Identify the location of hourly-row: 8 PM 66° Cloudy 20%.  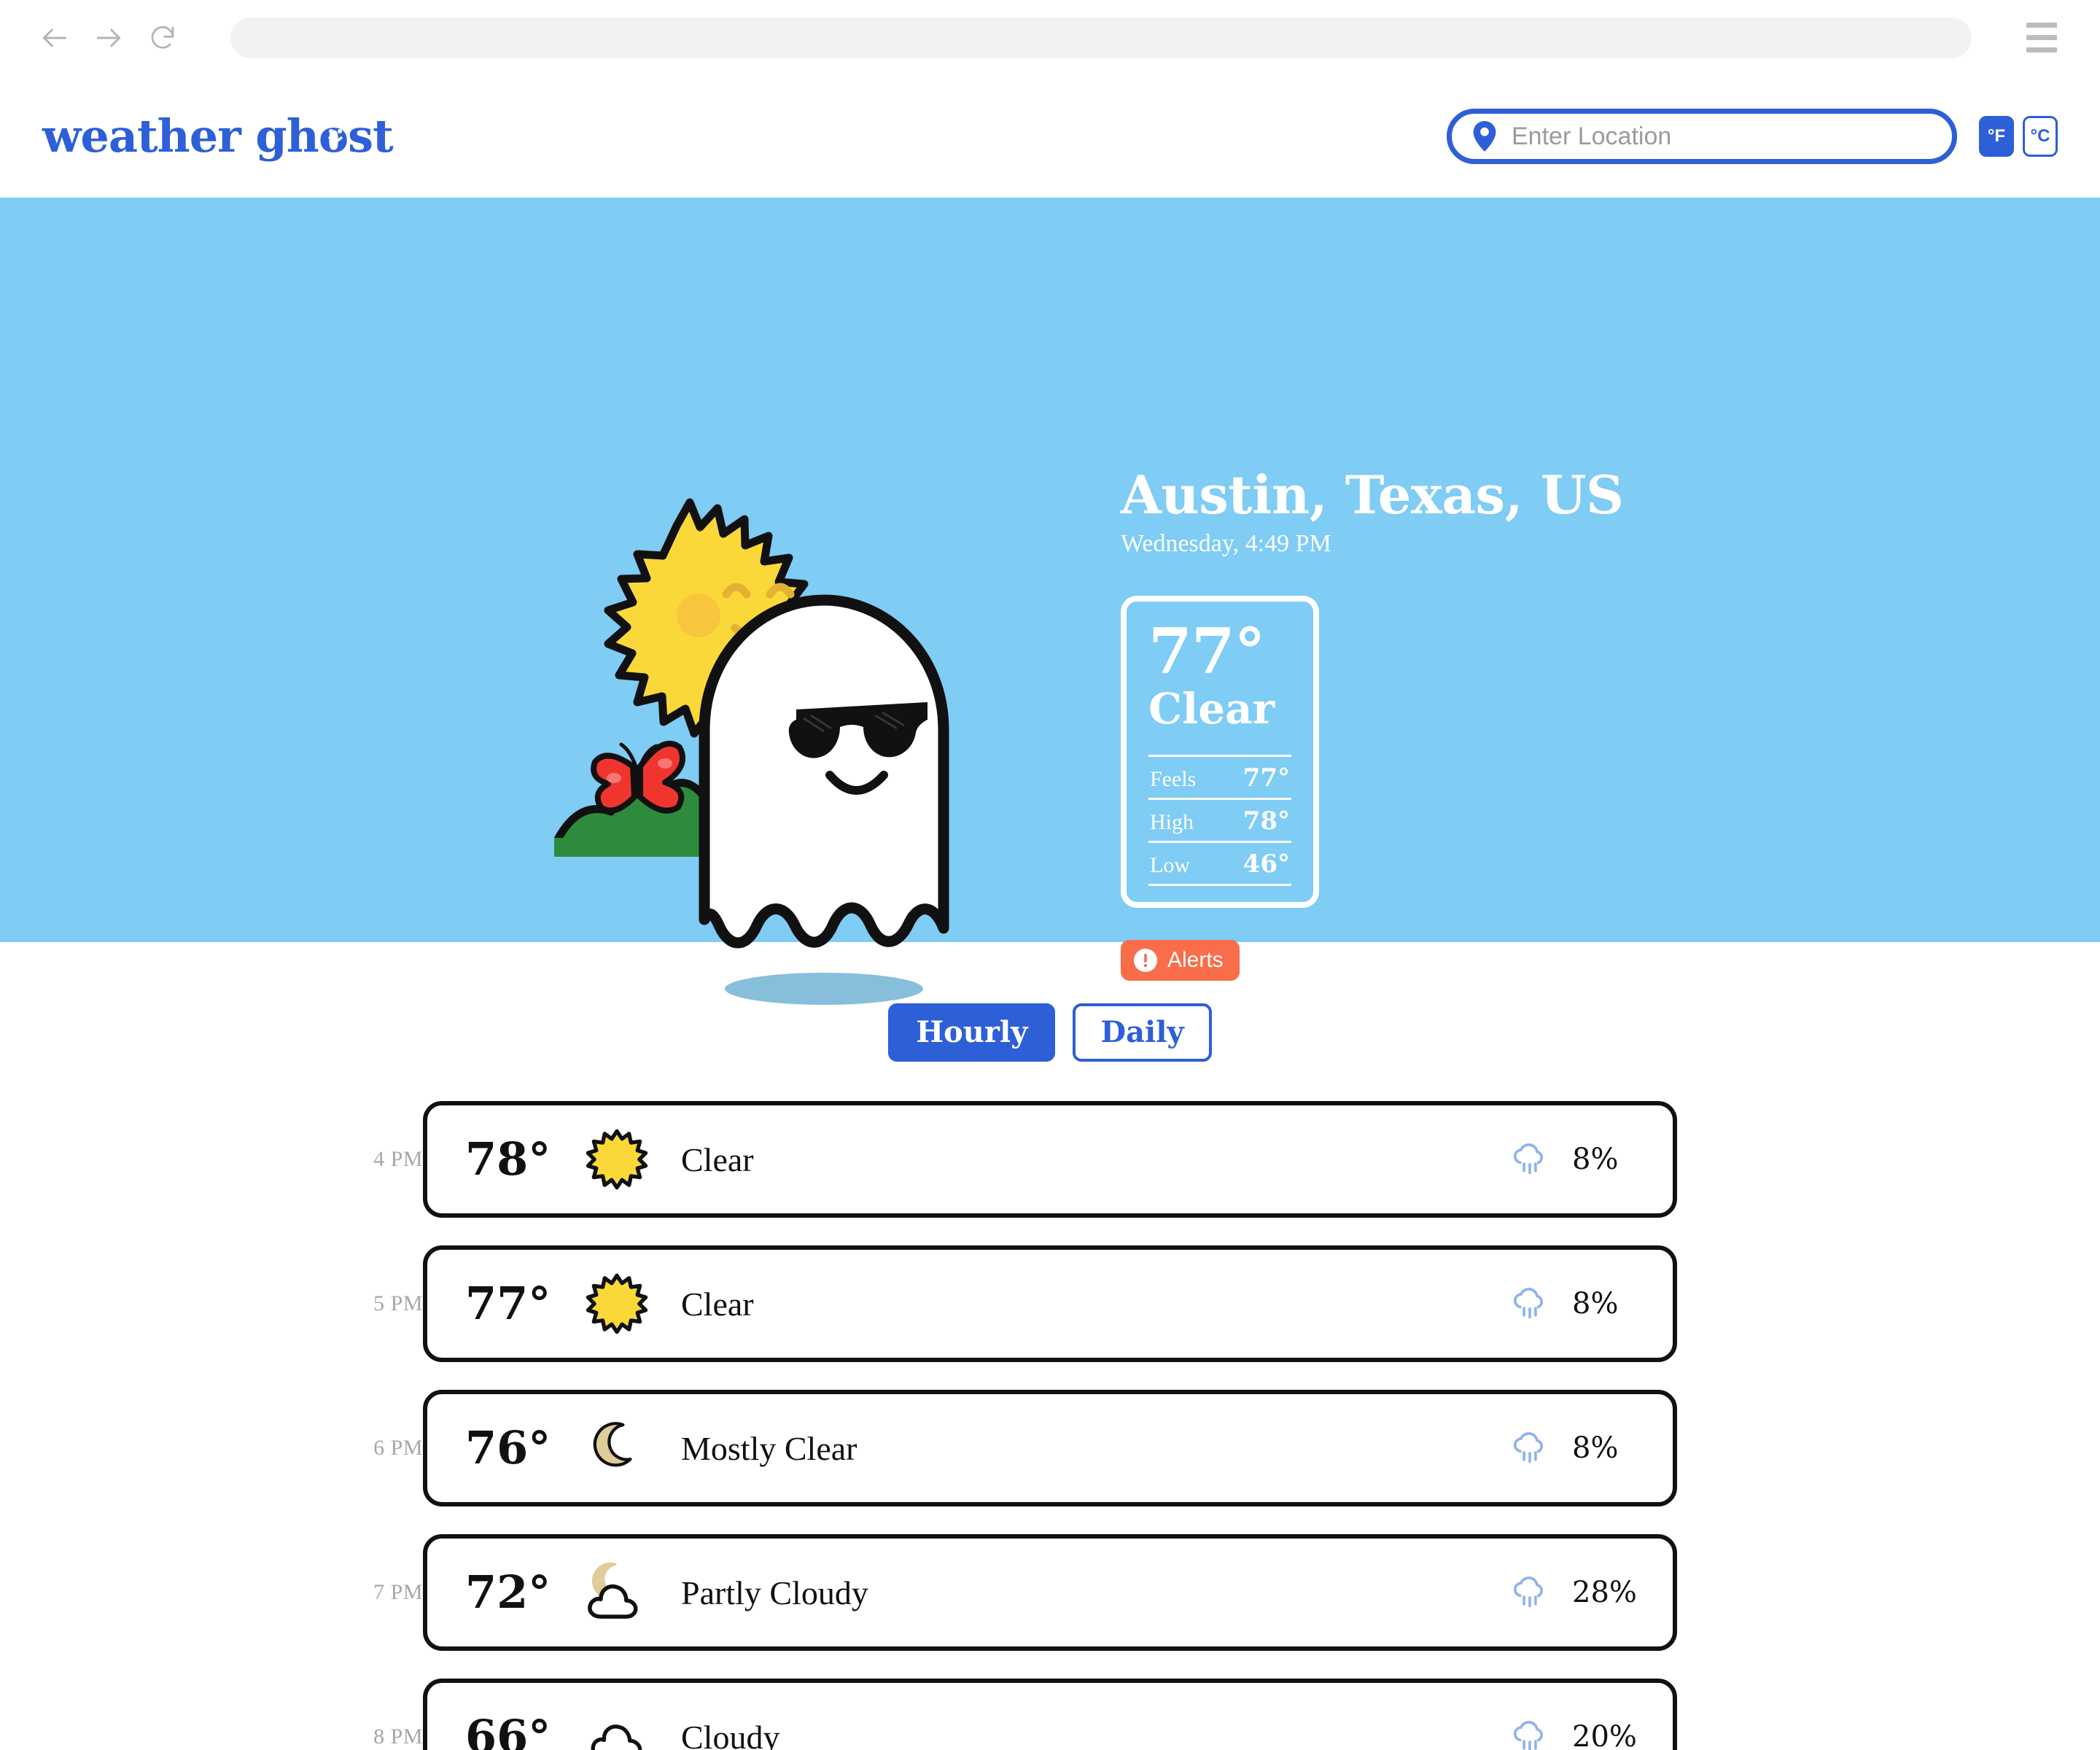
(1050, 1714).